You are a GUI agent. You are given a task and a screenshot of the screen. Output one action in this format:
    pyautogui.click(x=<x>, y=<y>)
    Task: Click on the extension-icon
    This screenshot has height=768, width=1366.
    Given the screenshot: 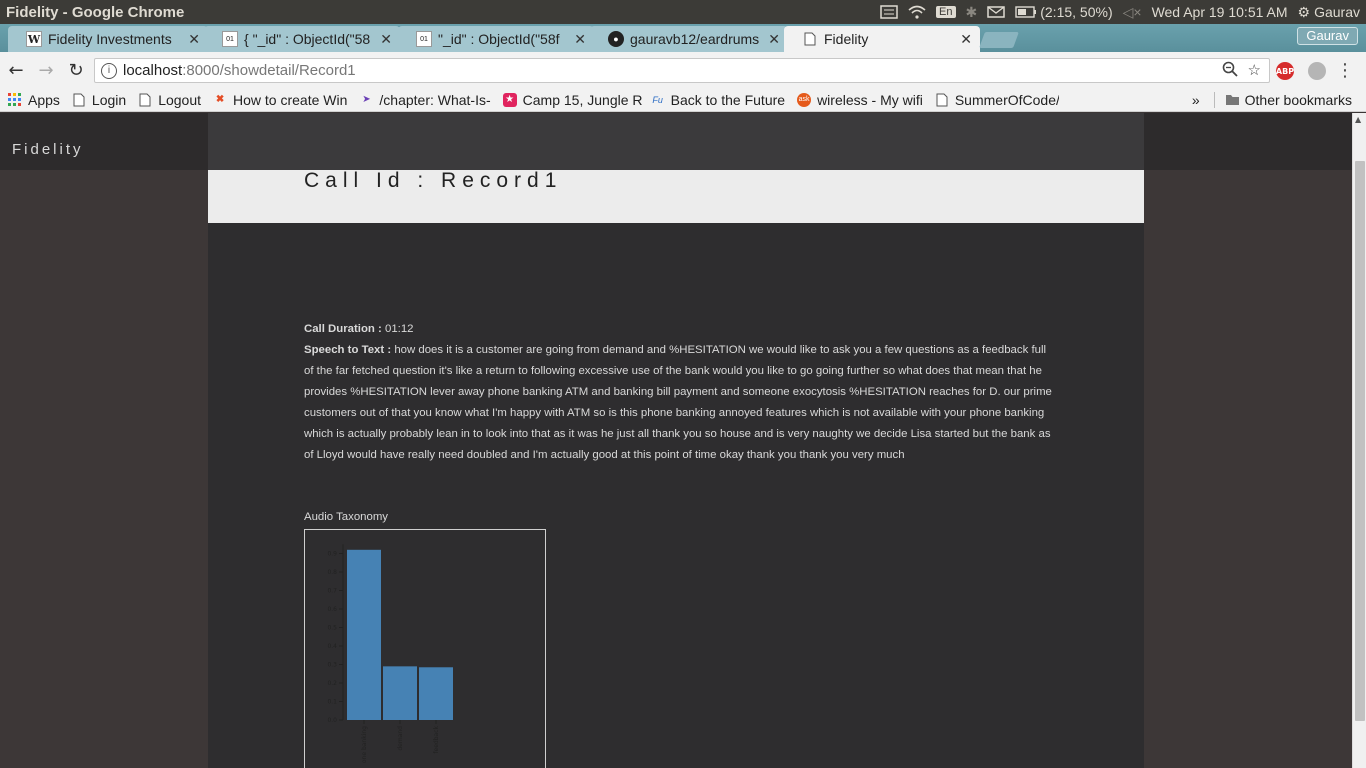 What is the action you would take?
    pyautogui.click(x=1317, y=71)
    